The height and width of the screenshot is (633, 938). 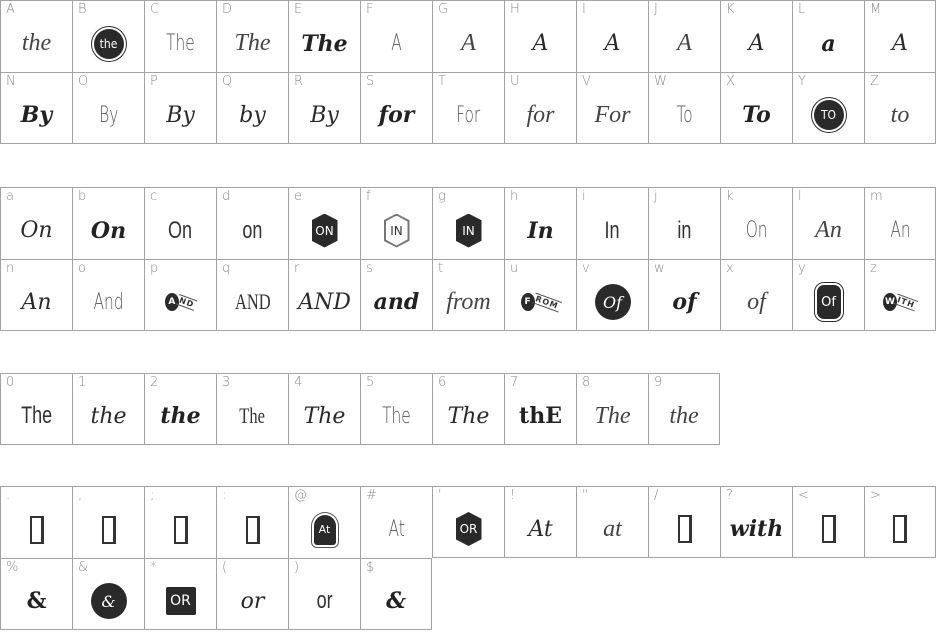 I want to click on glyph-cell: GA, so click(x=468, y=36).